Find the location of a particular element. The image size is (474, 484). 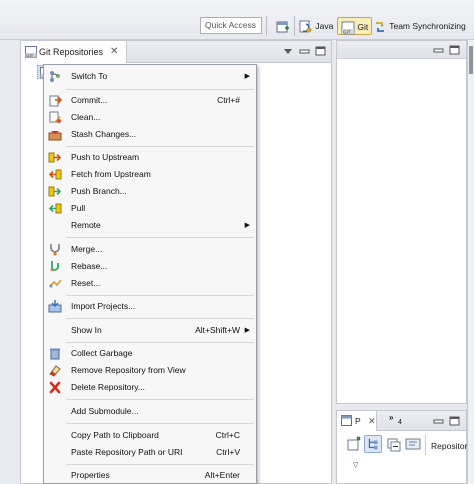

perspective-team-synchronizing: Team Synchronizing is located at coordinates (419, 26).